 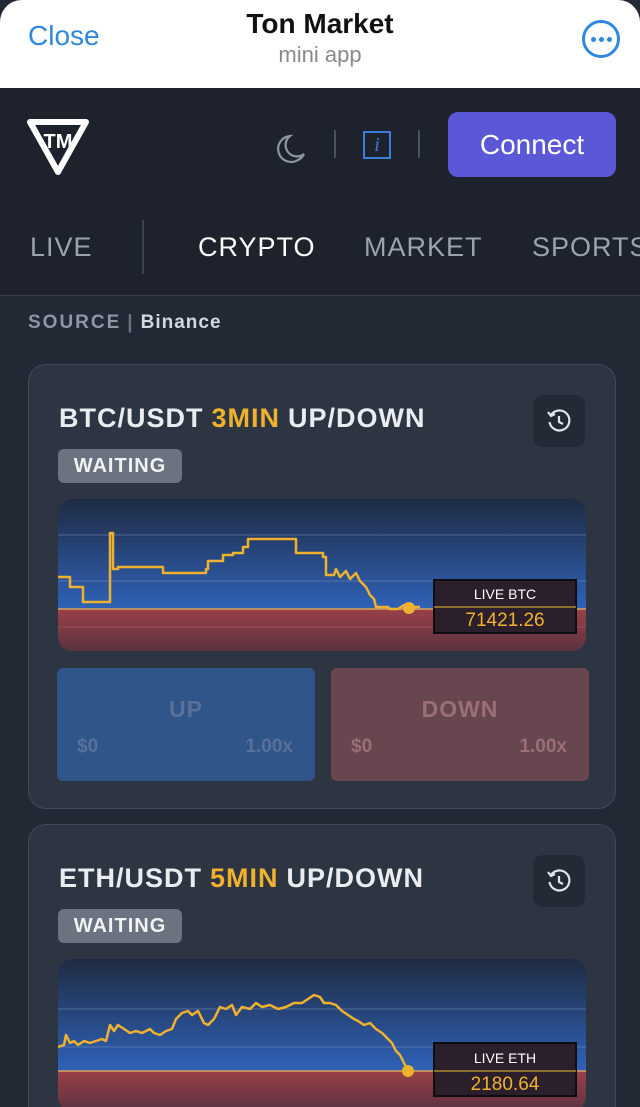 What do you see at coordinates (61, 247) in the screenshot?
I see `tab-live: LIVE` at bounding box center [61, 247].